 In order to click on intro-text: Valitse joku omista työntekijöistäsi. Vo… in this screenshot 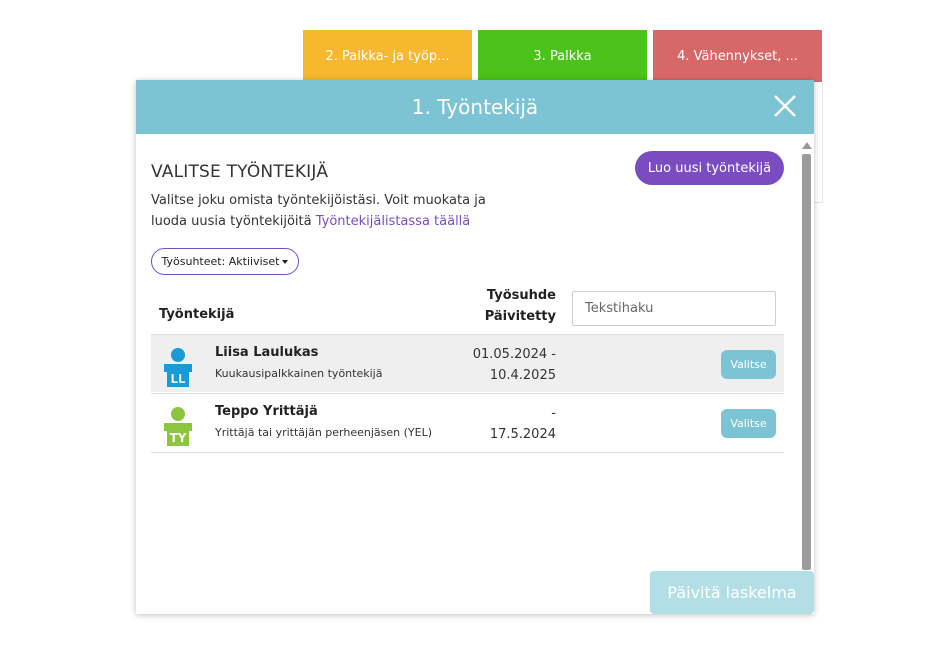, I will do `click(331, 211)`.